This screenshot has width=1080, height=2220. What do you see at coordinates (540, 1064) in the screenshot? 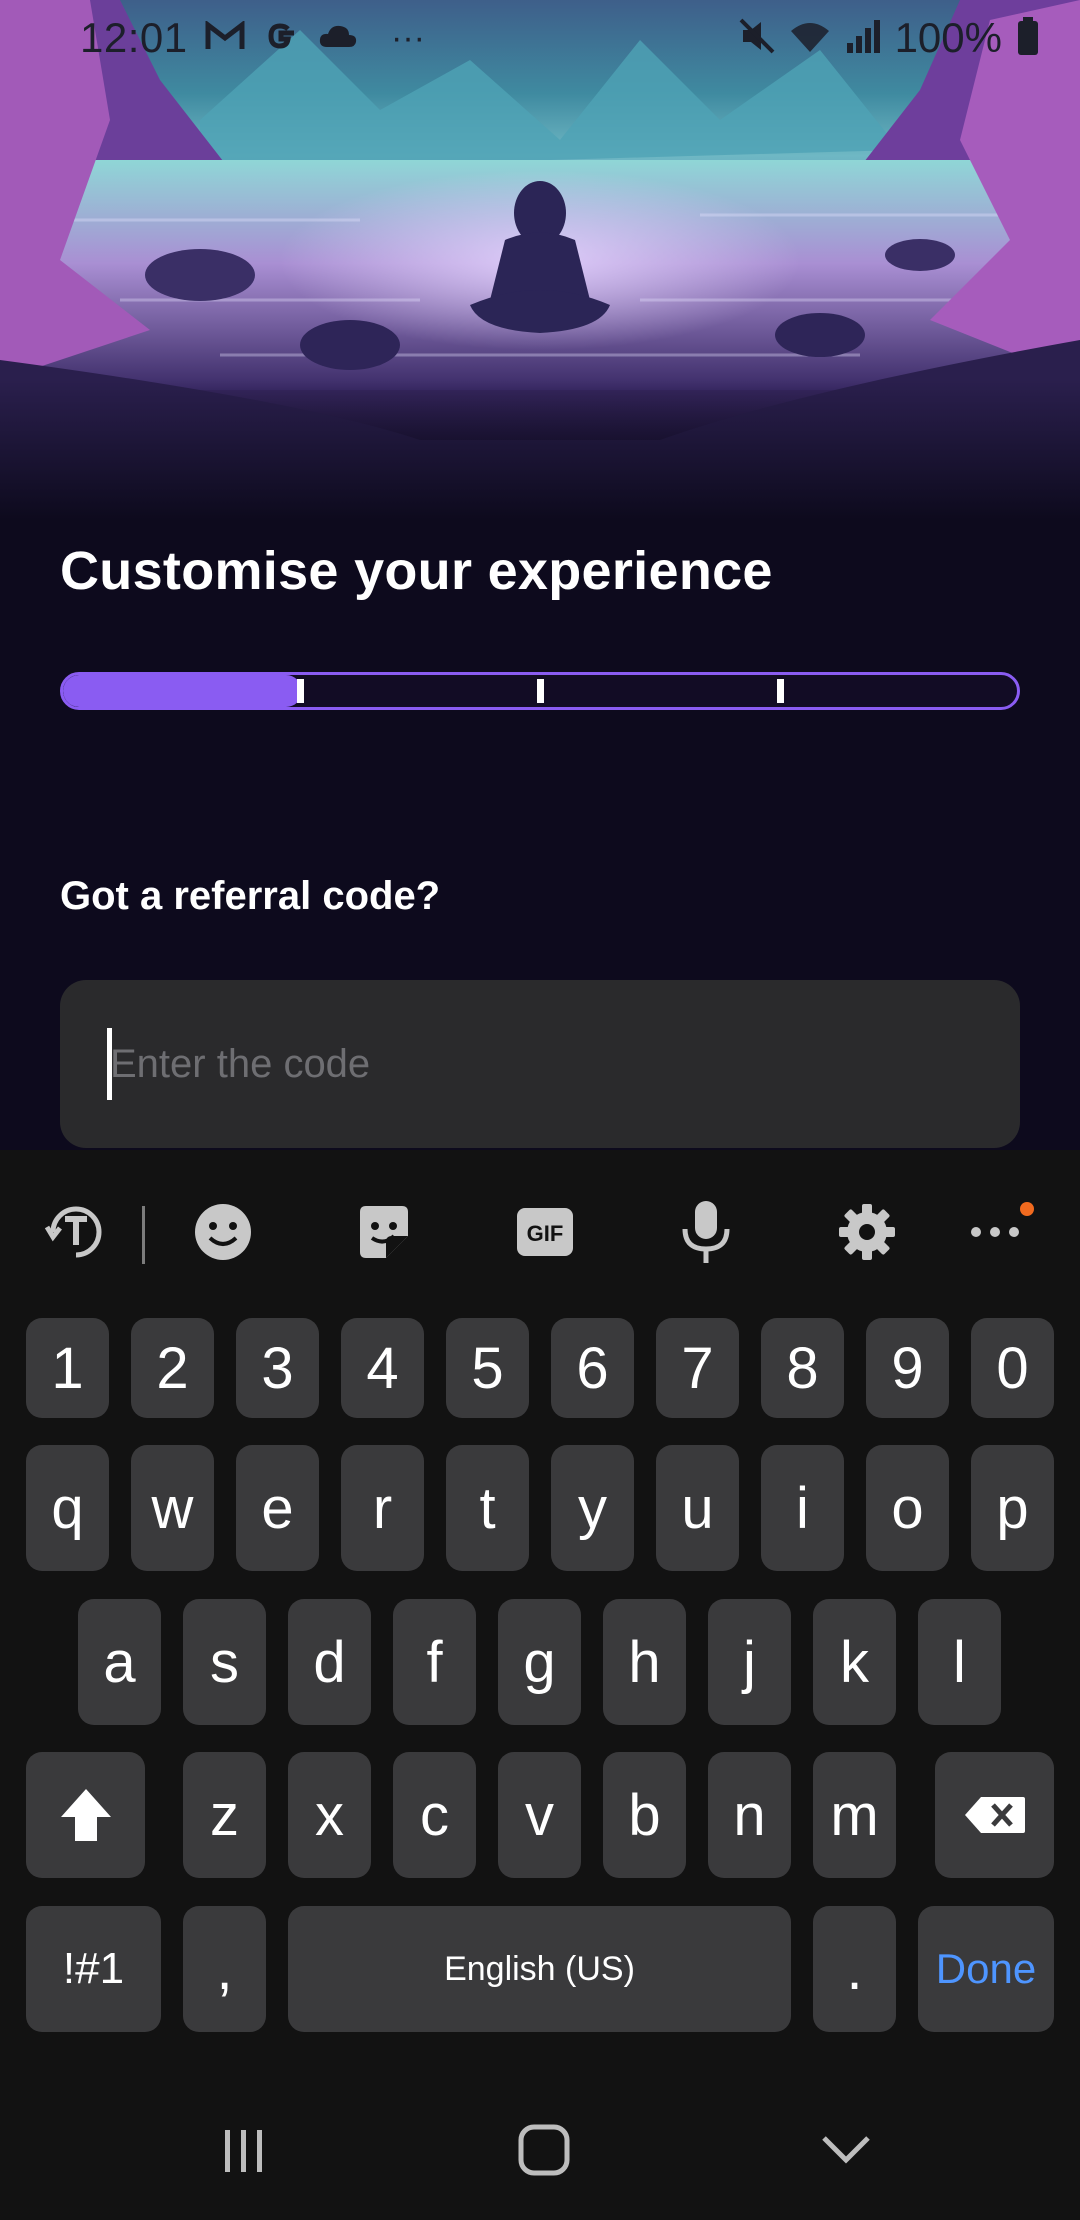
I see `referral-code-input` at bounding box center [540, 1064].